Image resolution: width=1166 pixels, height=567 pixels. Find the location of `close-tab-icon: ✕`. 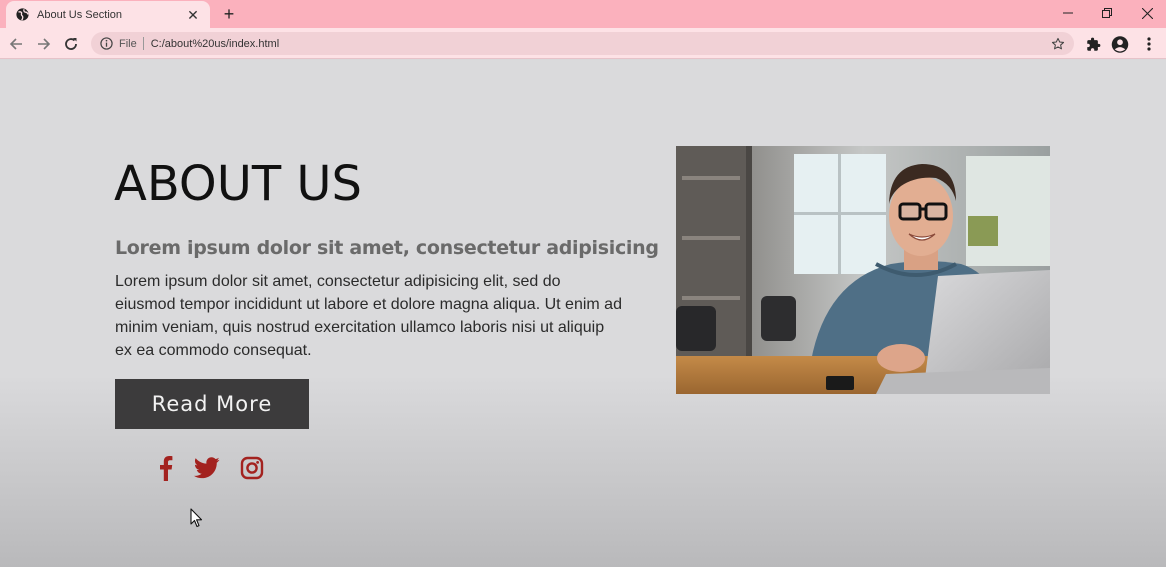

close-tab-icon: ✕ is located at coordinates (193, 15).